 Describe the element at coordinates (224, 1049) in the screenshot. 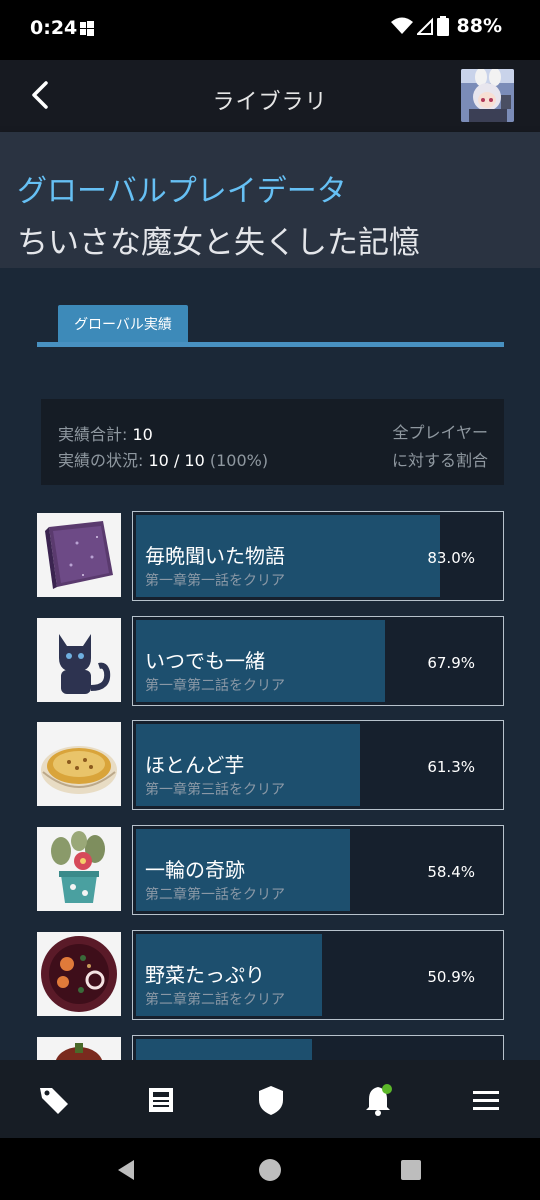

I see `achievement-progress-bar` at that location.